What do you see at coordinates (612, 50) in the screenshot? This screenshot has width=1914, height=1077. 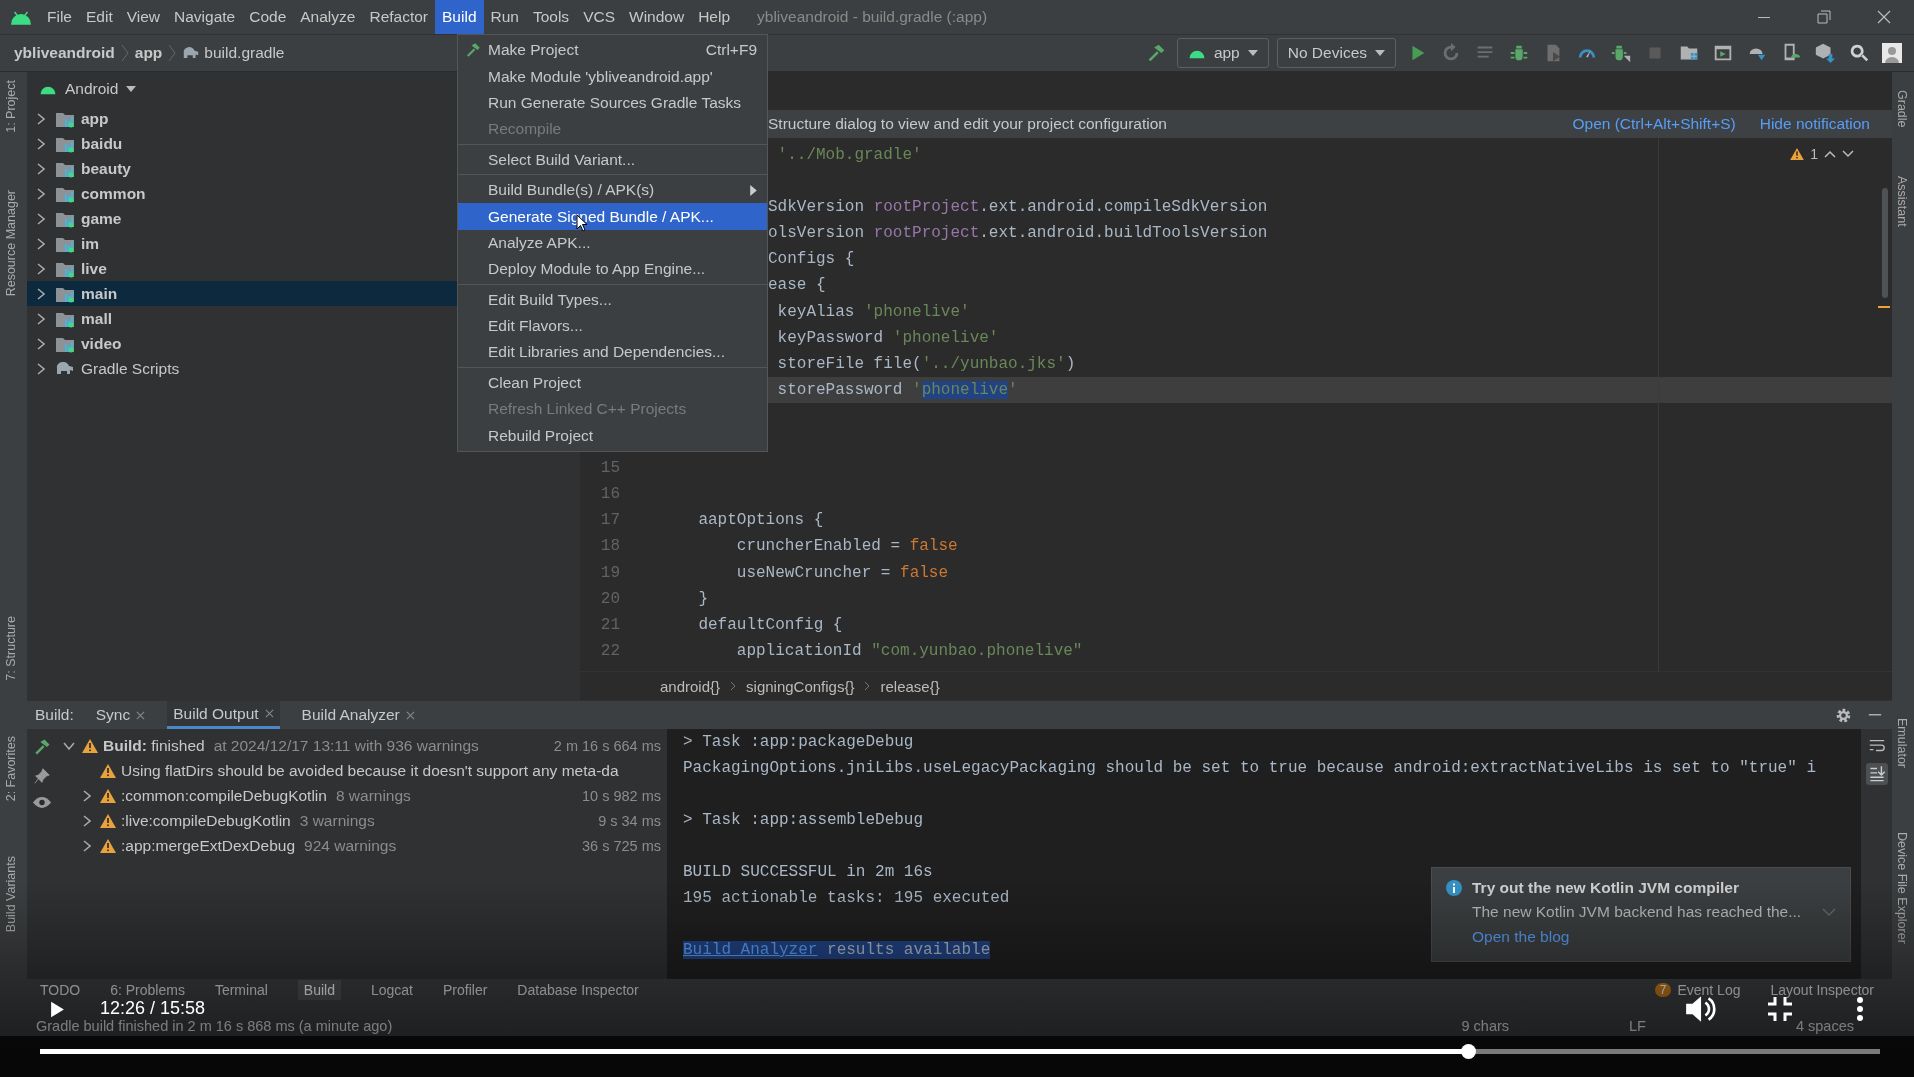 I see `menu-item: Make Project Ctrl+F9` at bounding box center [612, 50].